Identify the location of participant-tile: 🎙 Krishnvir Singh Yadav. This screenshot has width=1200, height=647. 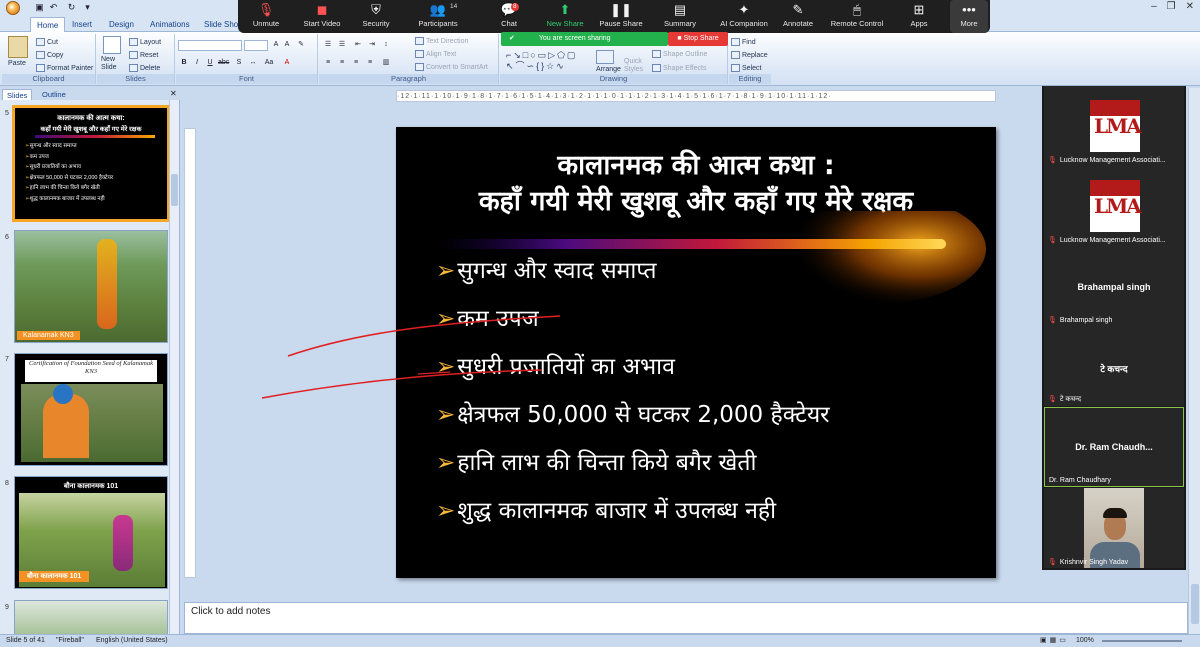
(1114, 528).